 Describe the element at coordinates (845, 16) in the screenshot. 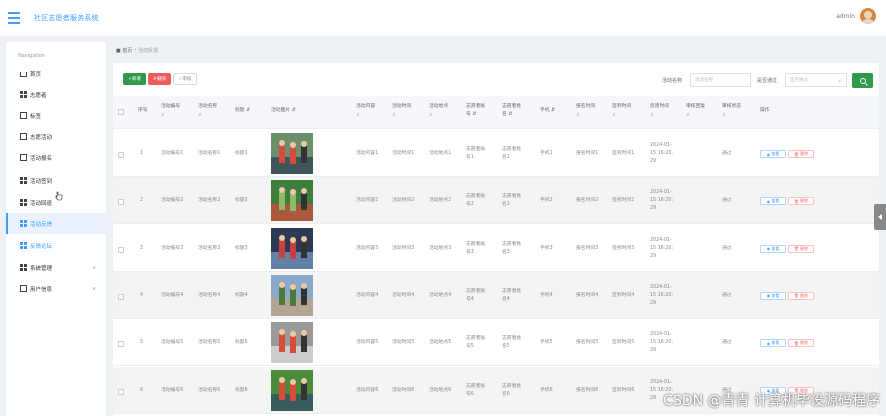

I see `user-name: admin` at that location.